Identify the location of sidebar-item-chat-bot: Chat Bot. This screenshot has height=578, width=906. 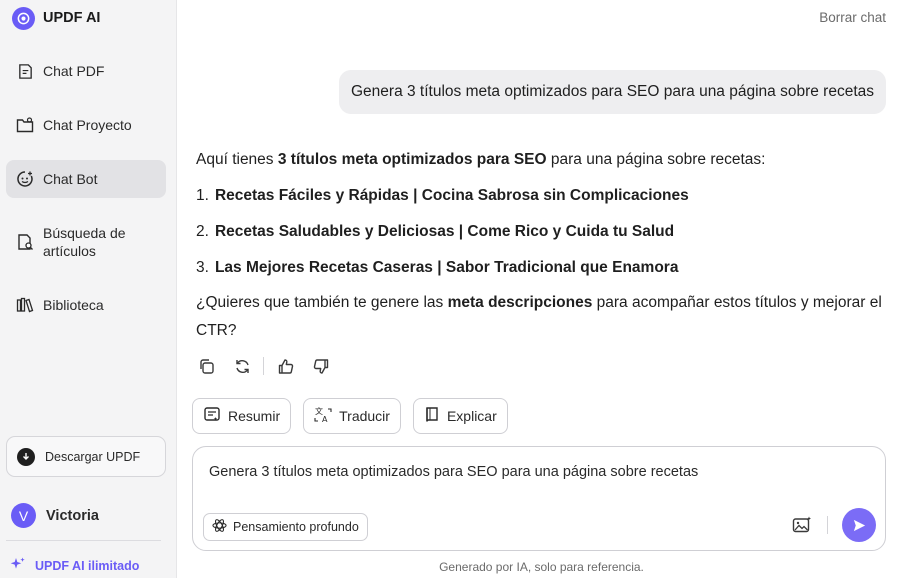
(86, 179).